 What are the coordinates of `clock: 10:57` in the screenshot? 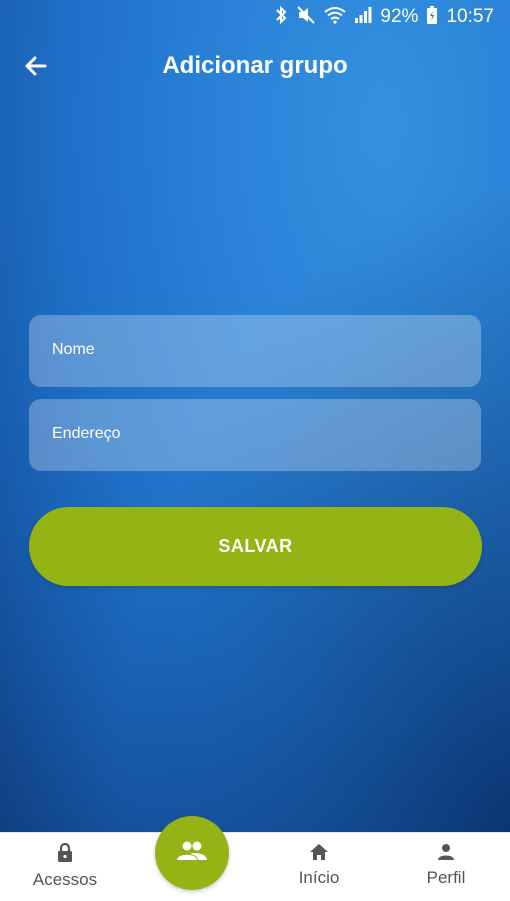 It's located at (470, 16).